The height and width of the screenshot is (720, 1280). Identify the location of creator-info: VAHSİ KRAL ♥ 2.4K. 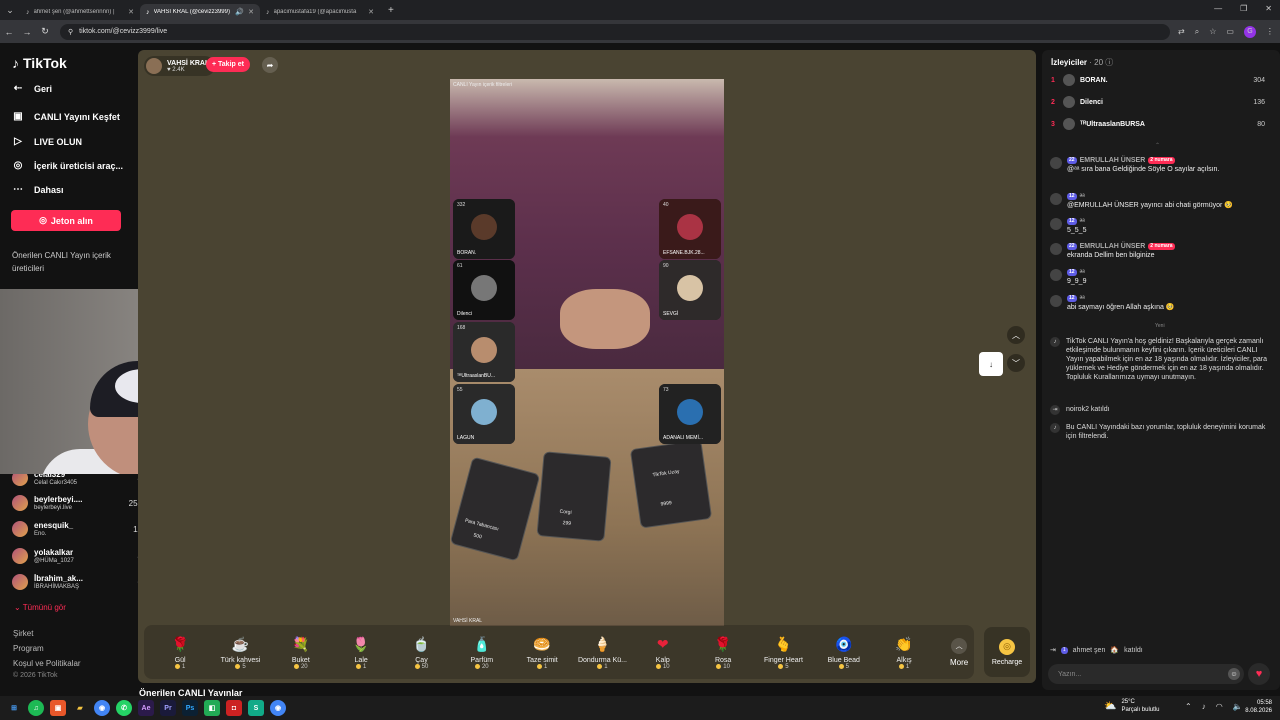
(180, 66).